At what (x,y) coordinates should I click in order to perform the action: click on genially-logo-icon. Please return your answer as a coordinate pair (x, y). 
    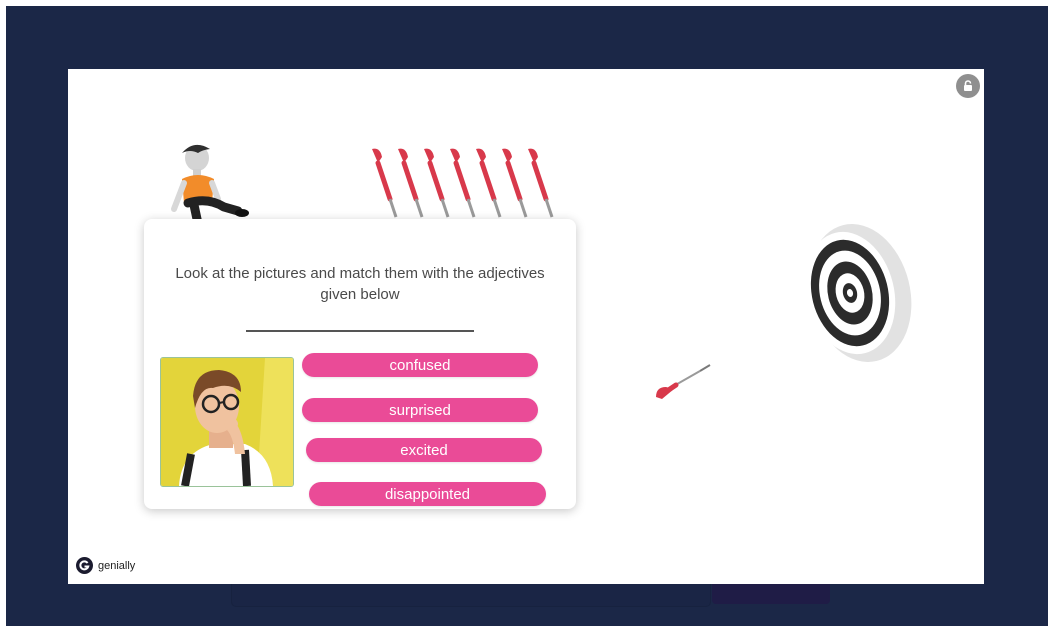
    Looking at the image, I should click on (84, 565).